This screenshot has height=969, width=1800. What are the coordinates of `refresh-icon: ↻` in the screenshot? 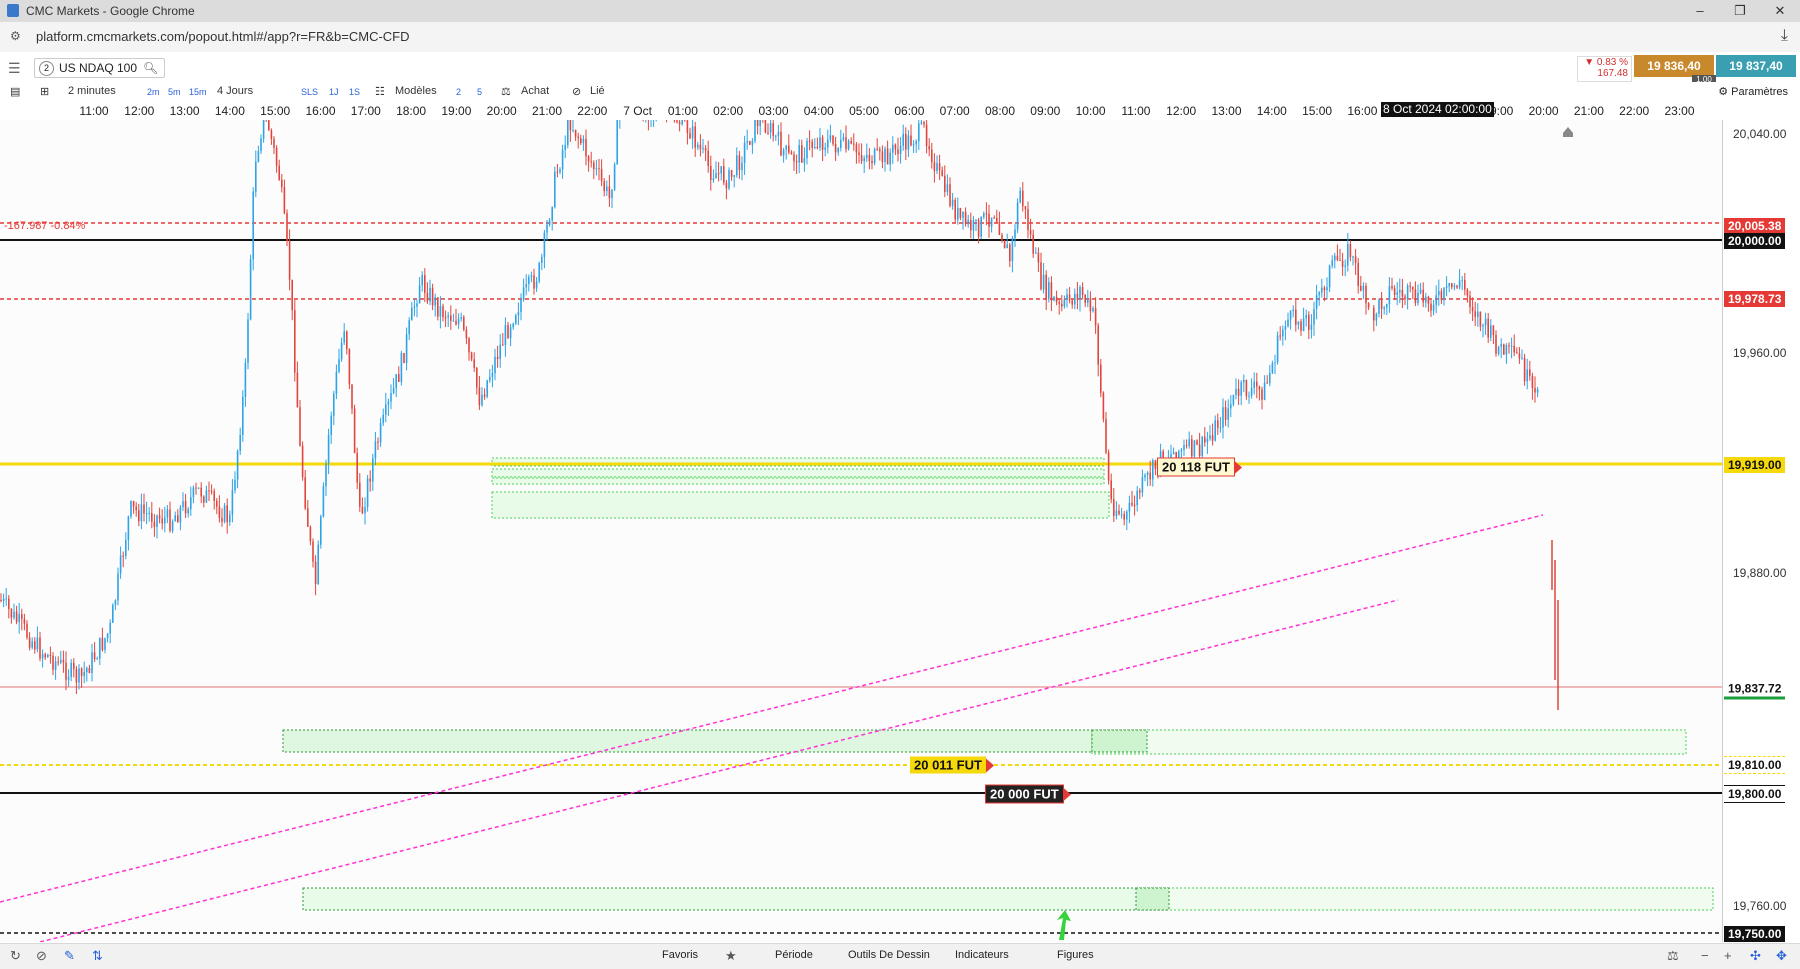 It's located at (15, 956).